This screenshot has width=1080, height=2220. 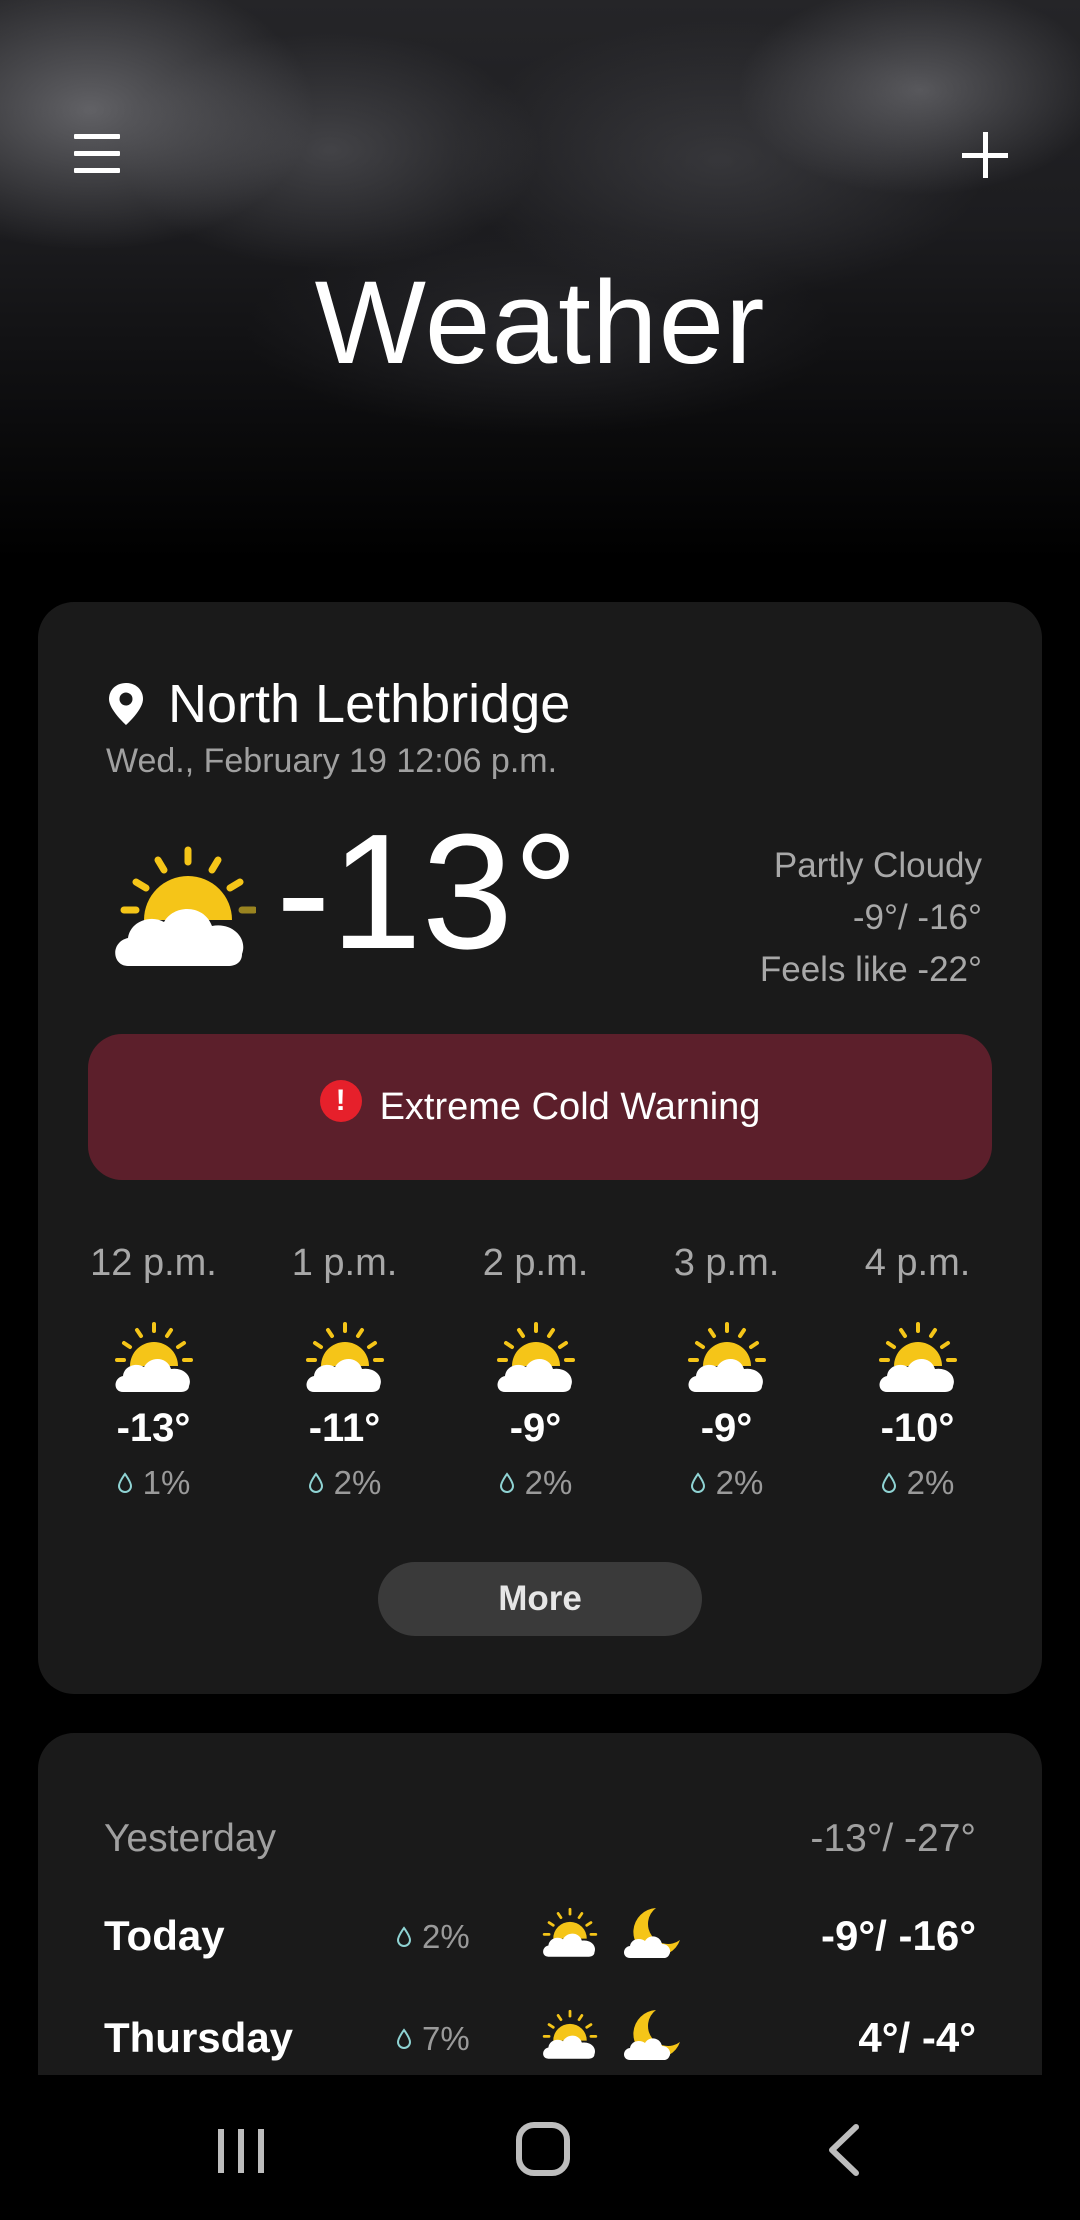 I want to click on hour-temp: -13°, so click(x=153, y=1428).